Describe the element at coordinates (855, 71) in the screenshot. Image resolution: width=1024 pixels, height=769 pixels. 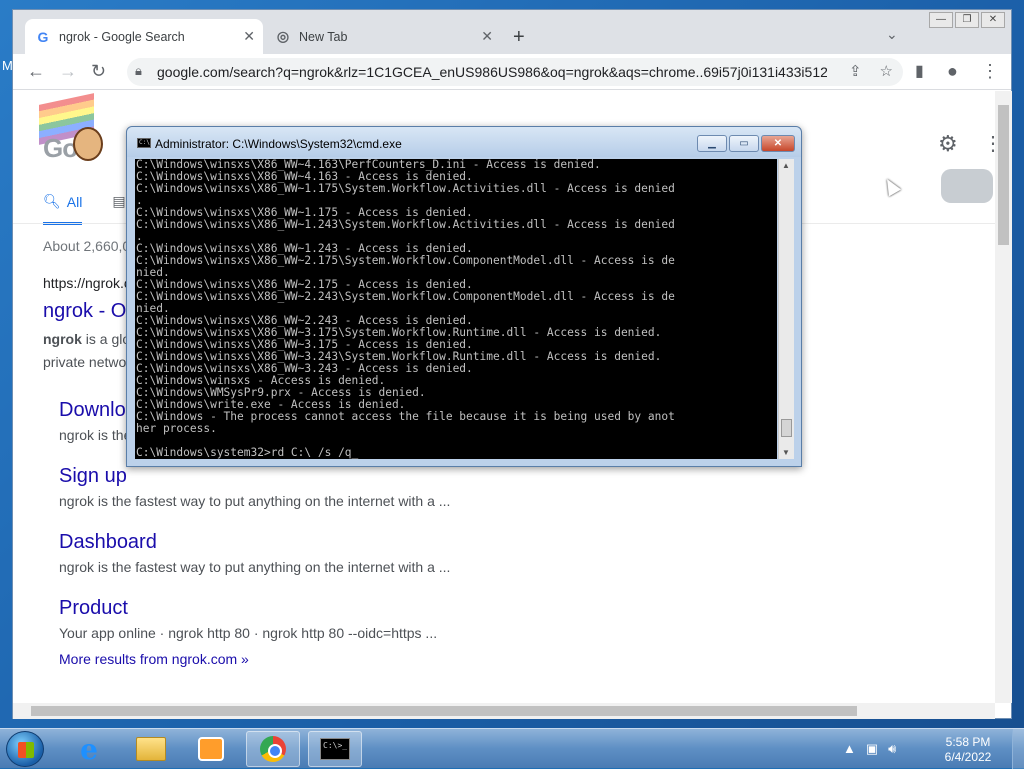
I see `share-icon: ⇪` at that location.